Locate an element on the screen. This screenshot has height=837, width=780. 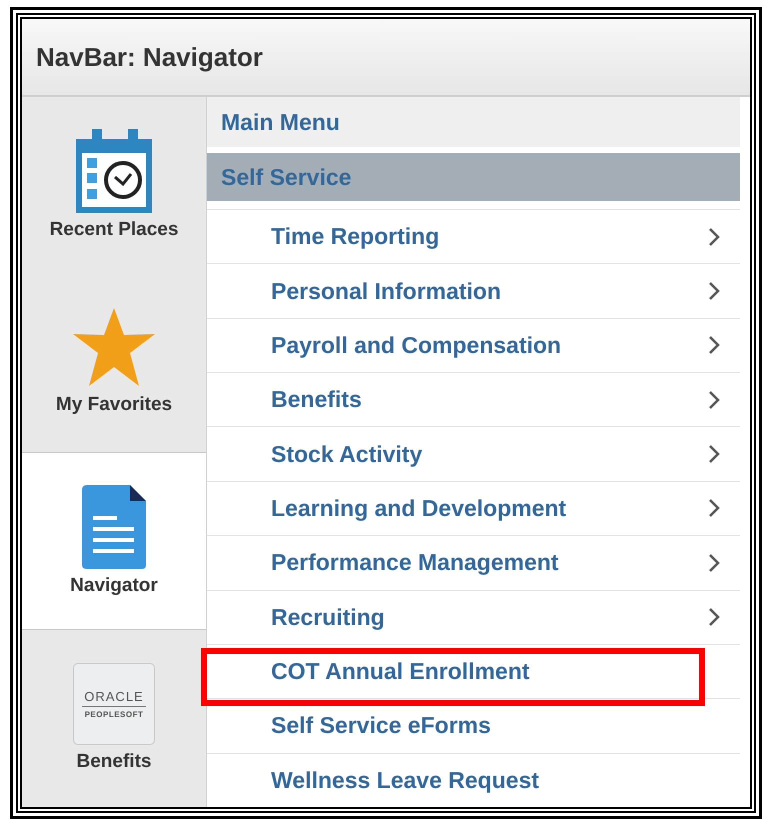
logo-text: ORACLE is located at coordinates (114, 697).